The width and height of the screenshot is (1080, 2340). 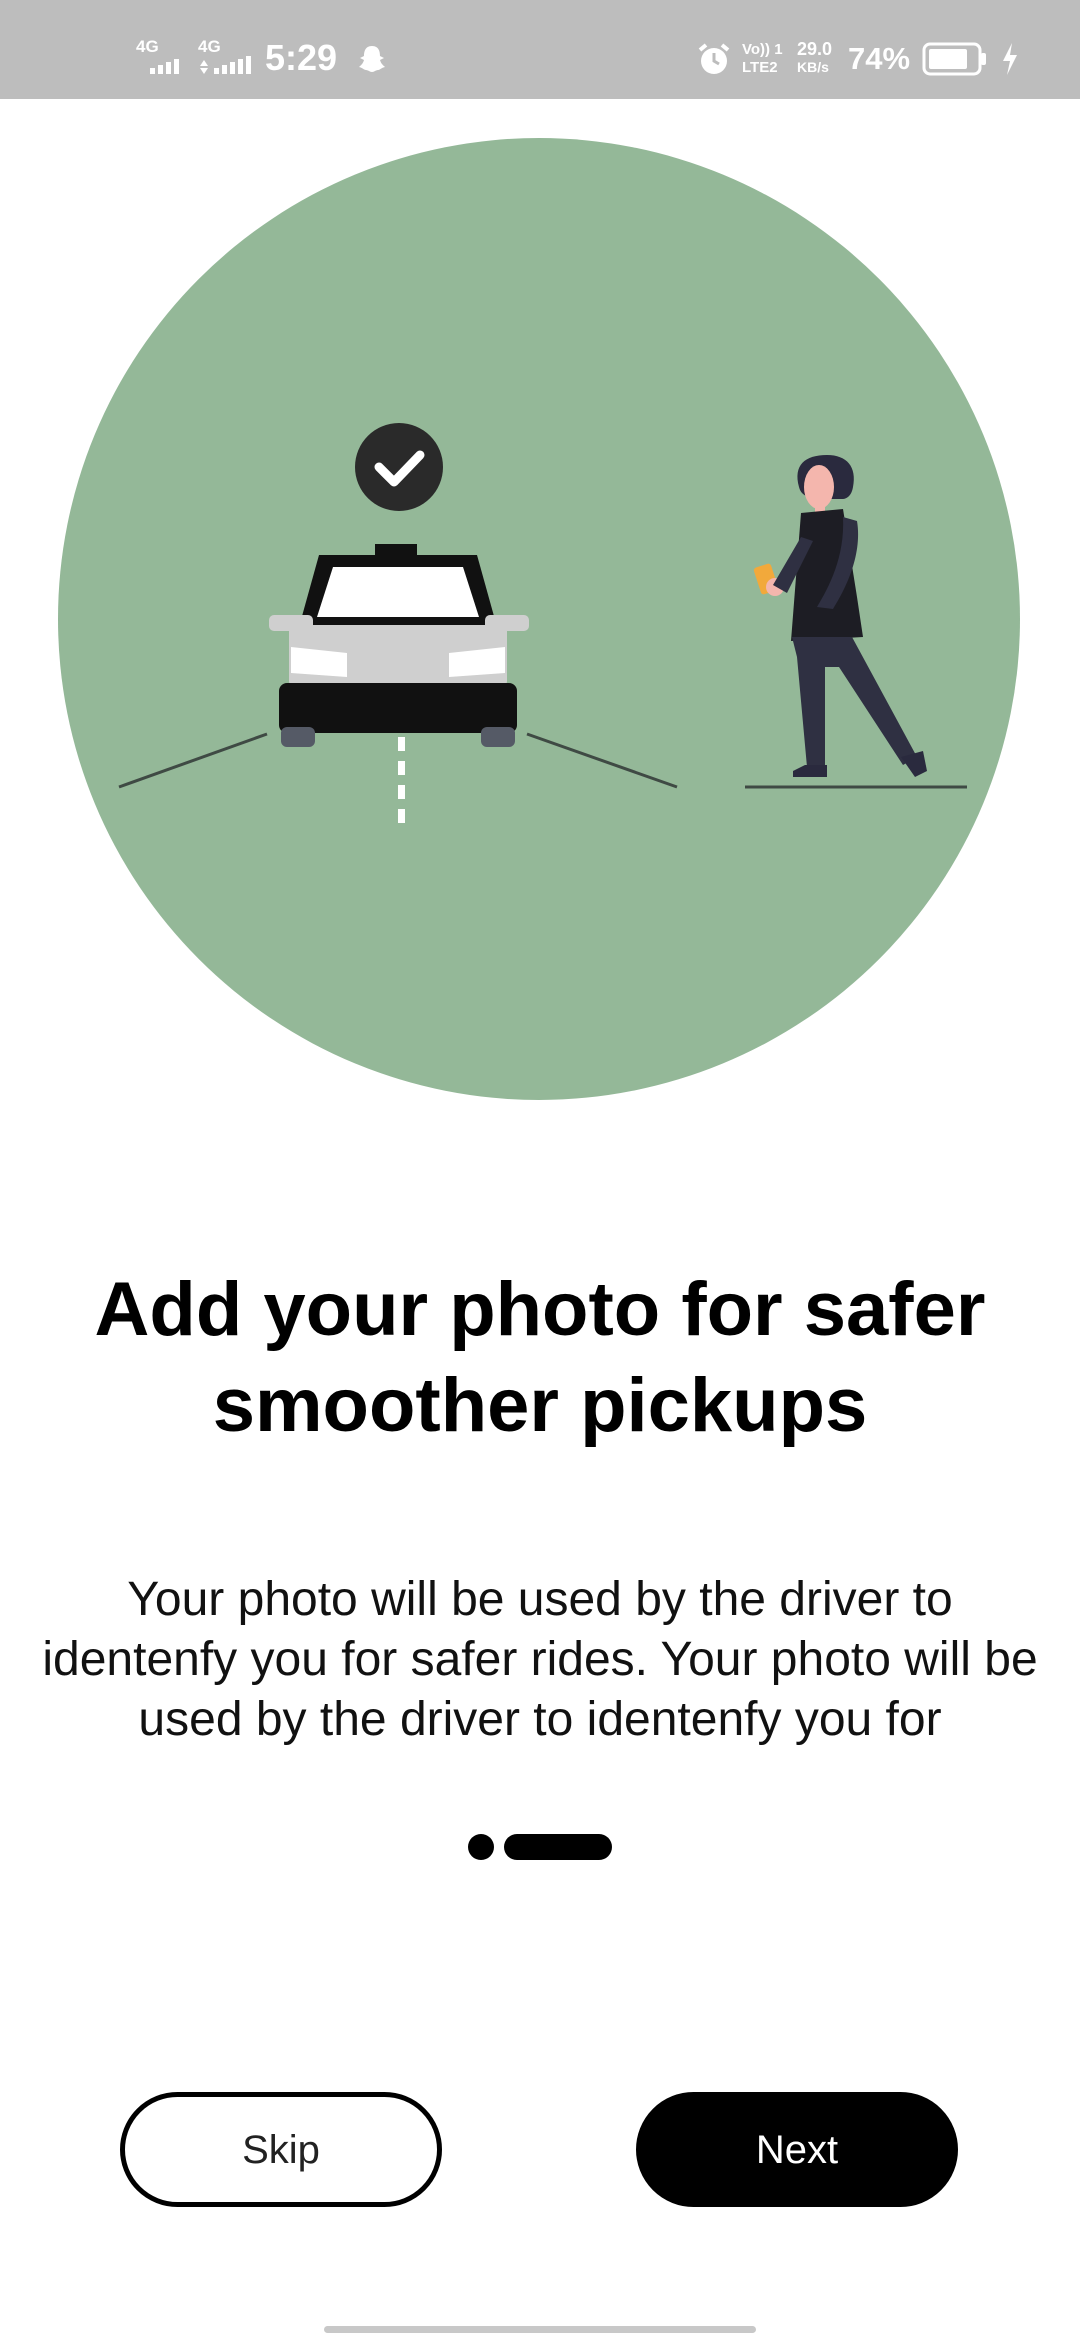 What do you see at coordinates (399, 467) in the screenshot?
I see `check-badge-icon` at bounding box center [399, 467].